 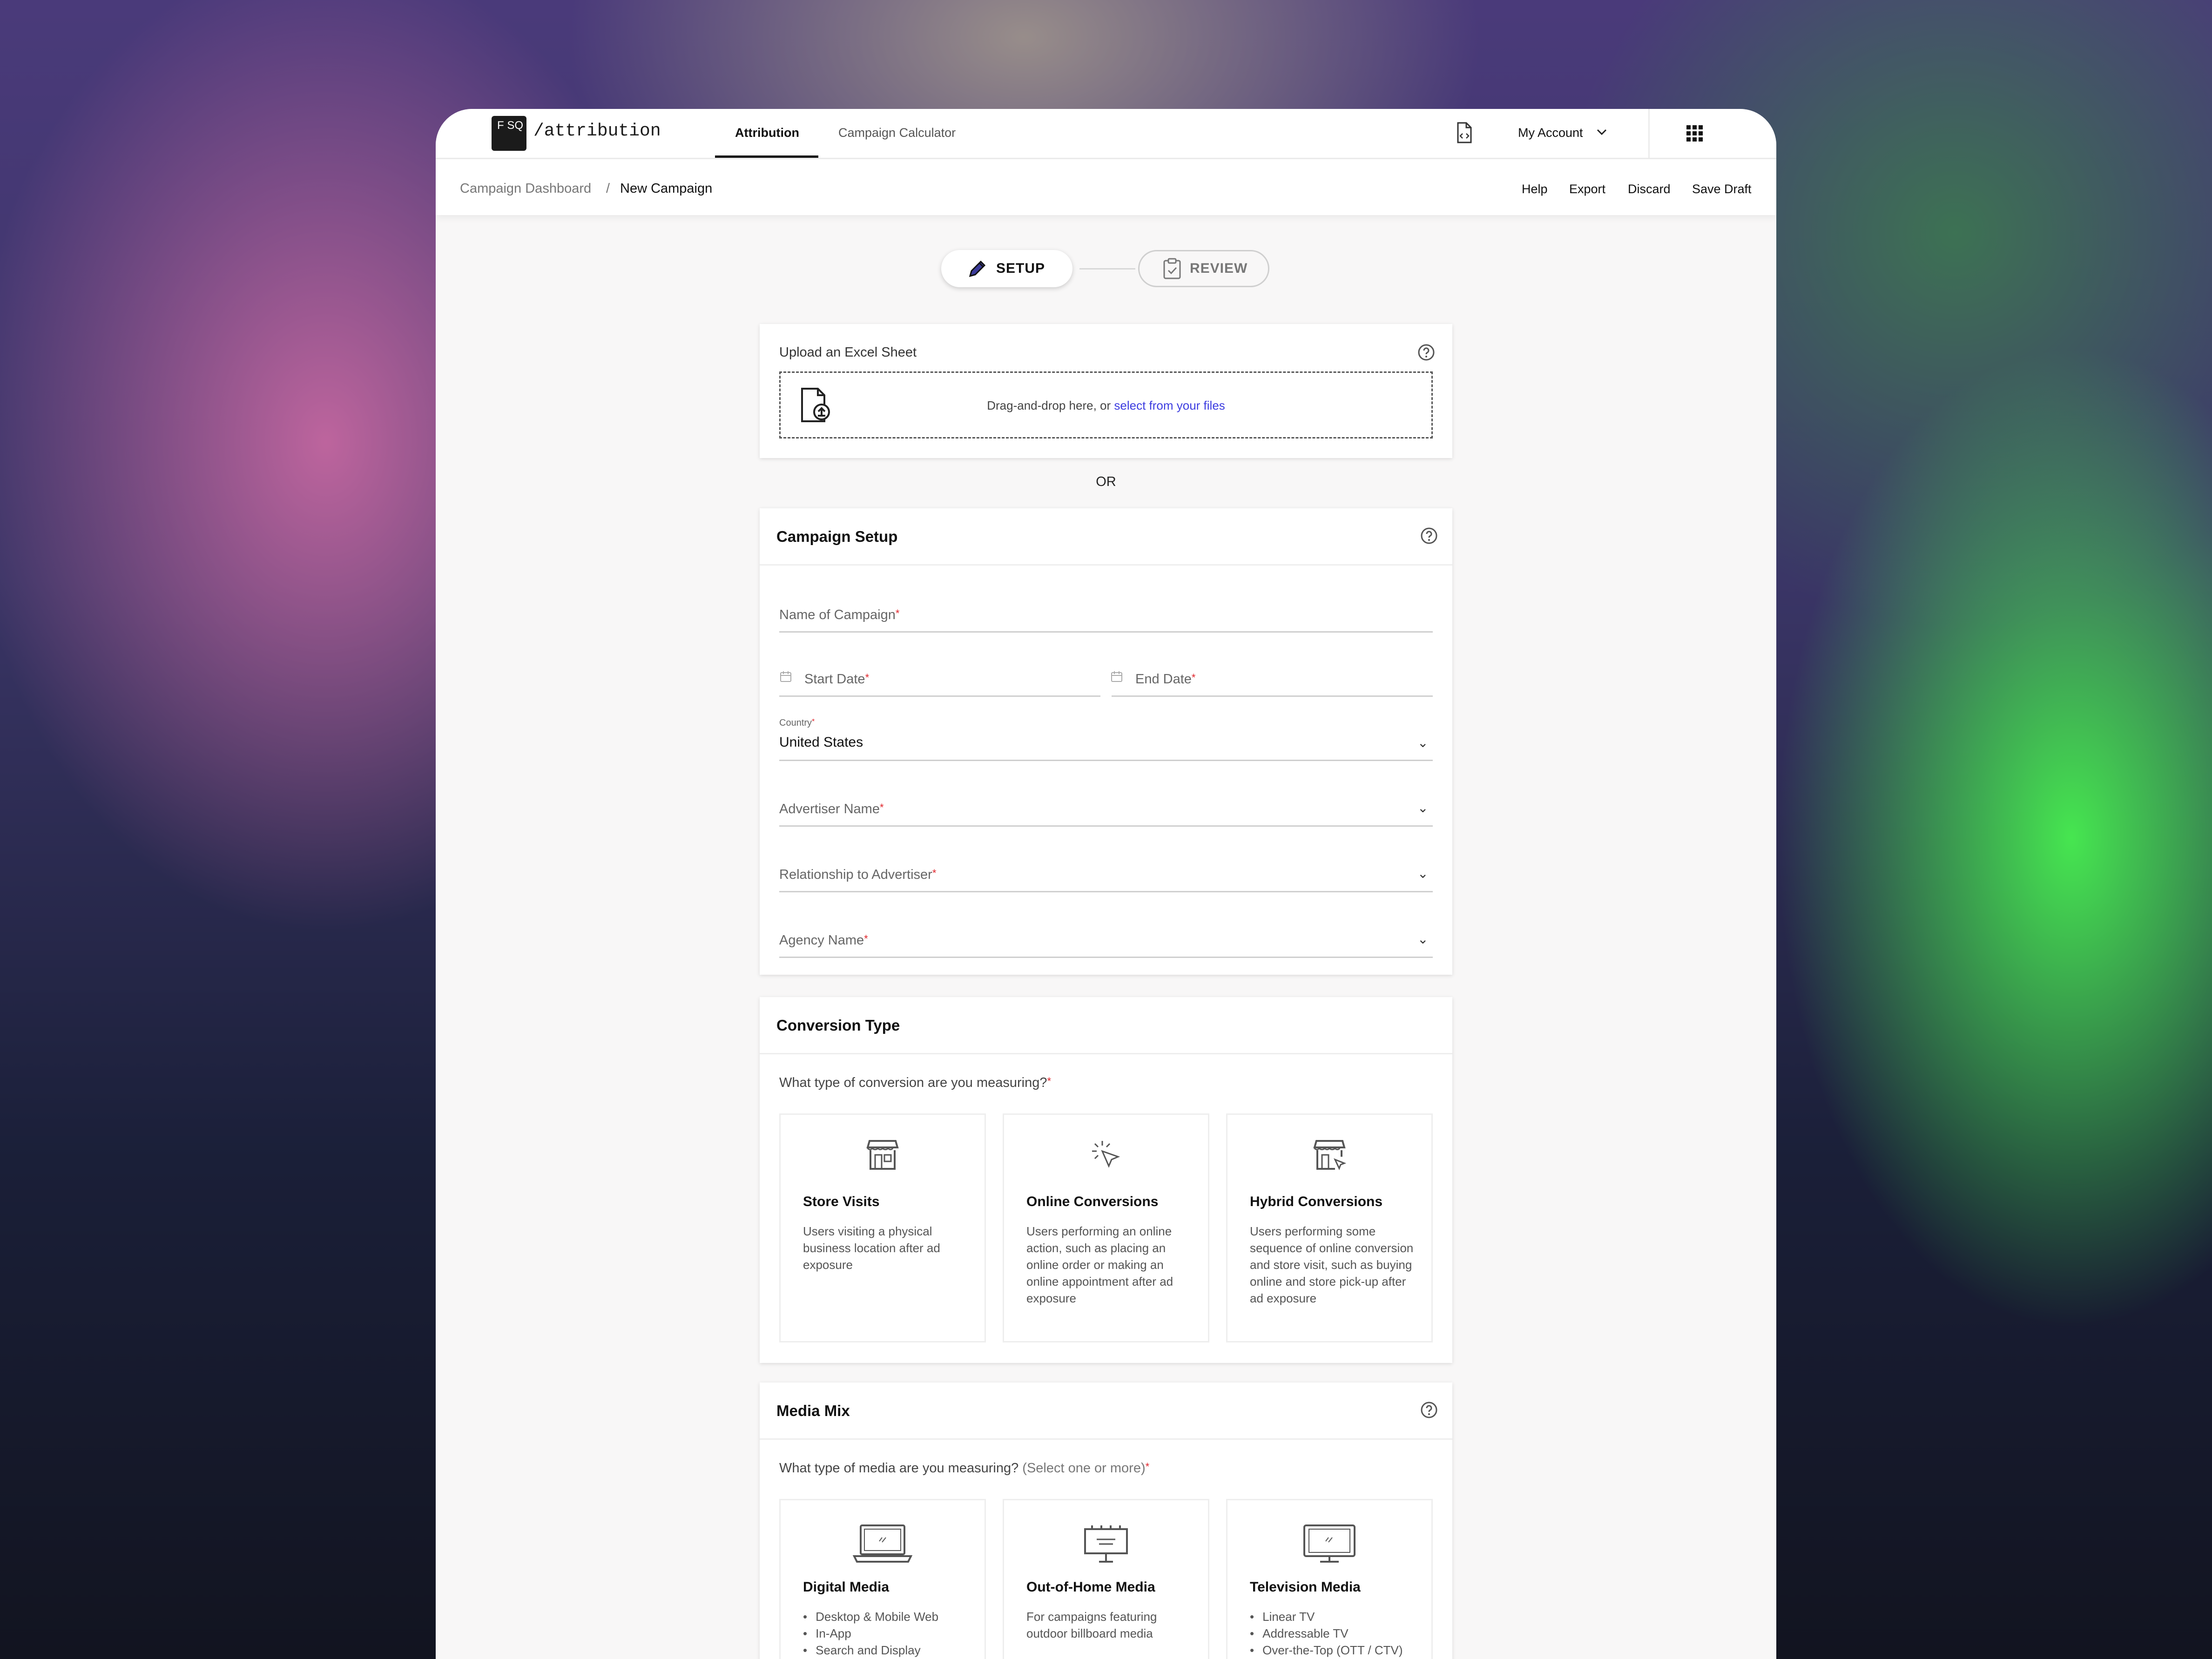 I want to click on country-value: United States, so click(x=821, y=742).